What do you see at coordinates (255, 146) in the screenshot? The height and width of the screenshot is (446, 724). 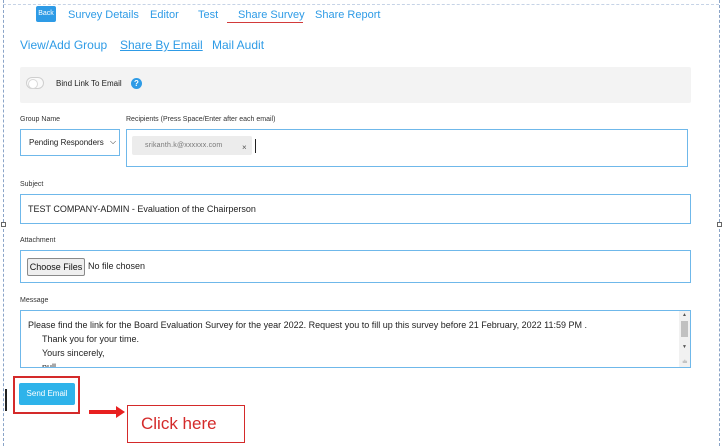 I see `text-caret` at bounding box center [255, 146].